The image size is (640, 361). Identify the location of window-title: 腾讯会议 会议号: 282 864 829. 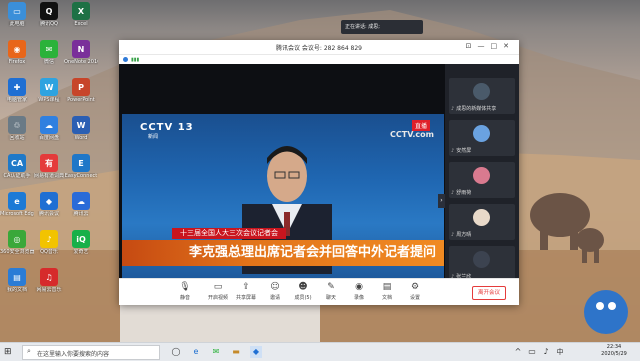
(318, 48).